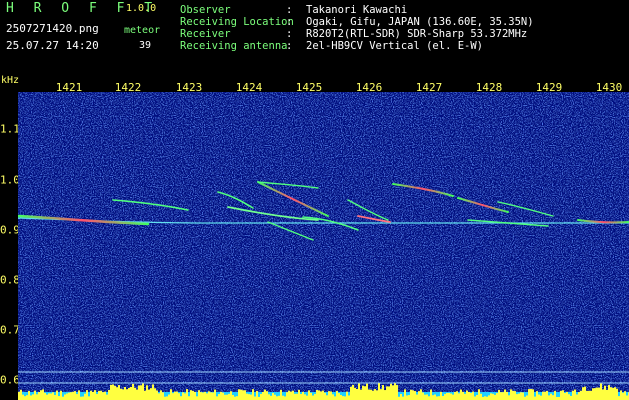  What do you see at coordinates (10, 380) in the screenshot?
I see `y-tick-label: 0.6` at bounding box center [10, 380].